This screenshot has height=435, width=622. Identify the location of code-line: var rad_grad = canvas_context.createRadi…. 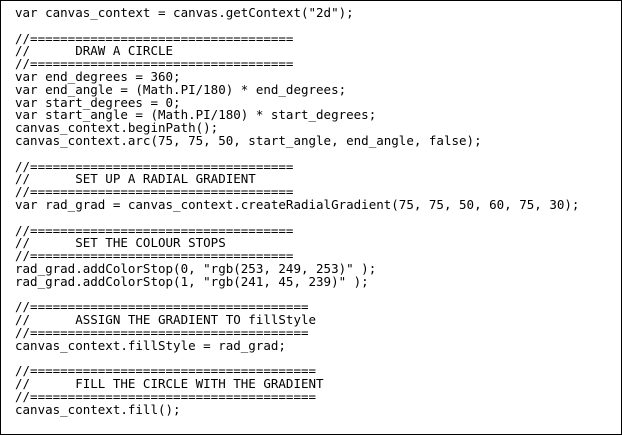
(297, 204).